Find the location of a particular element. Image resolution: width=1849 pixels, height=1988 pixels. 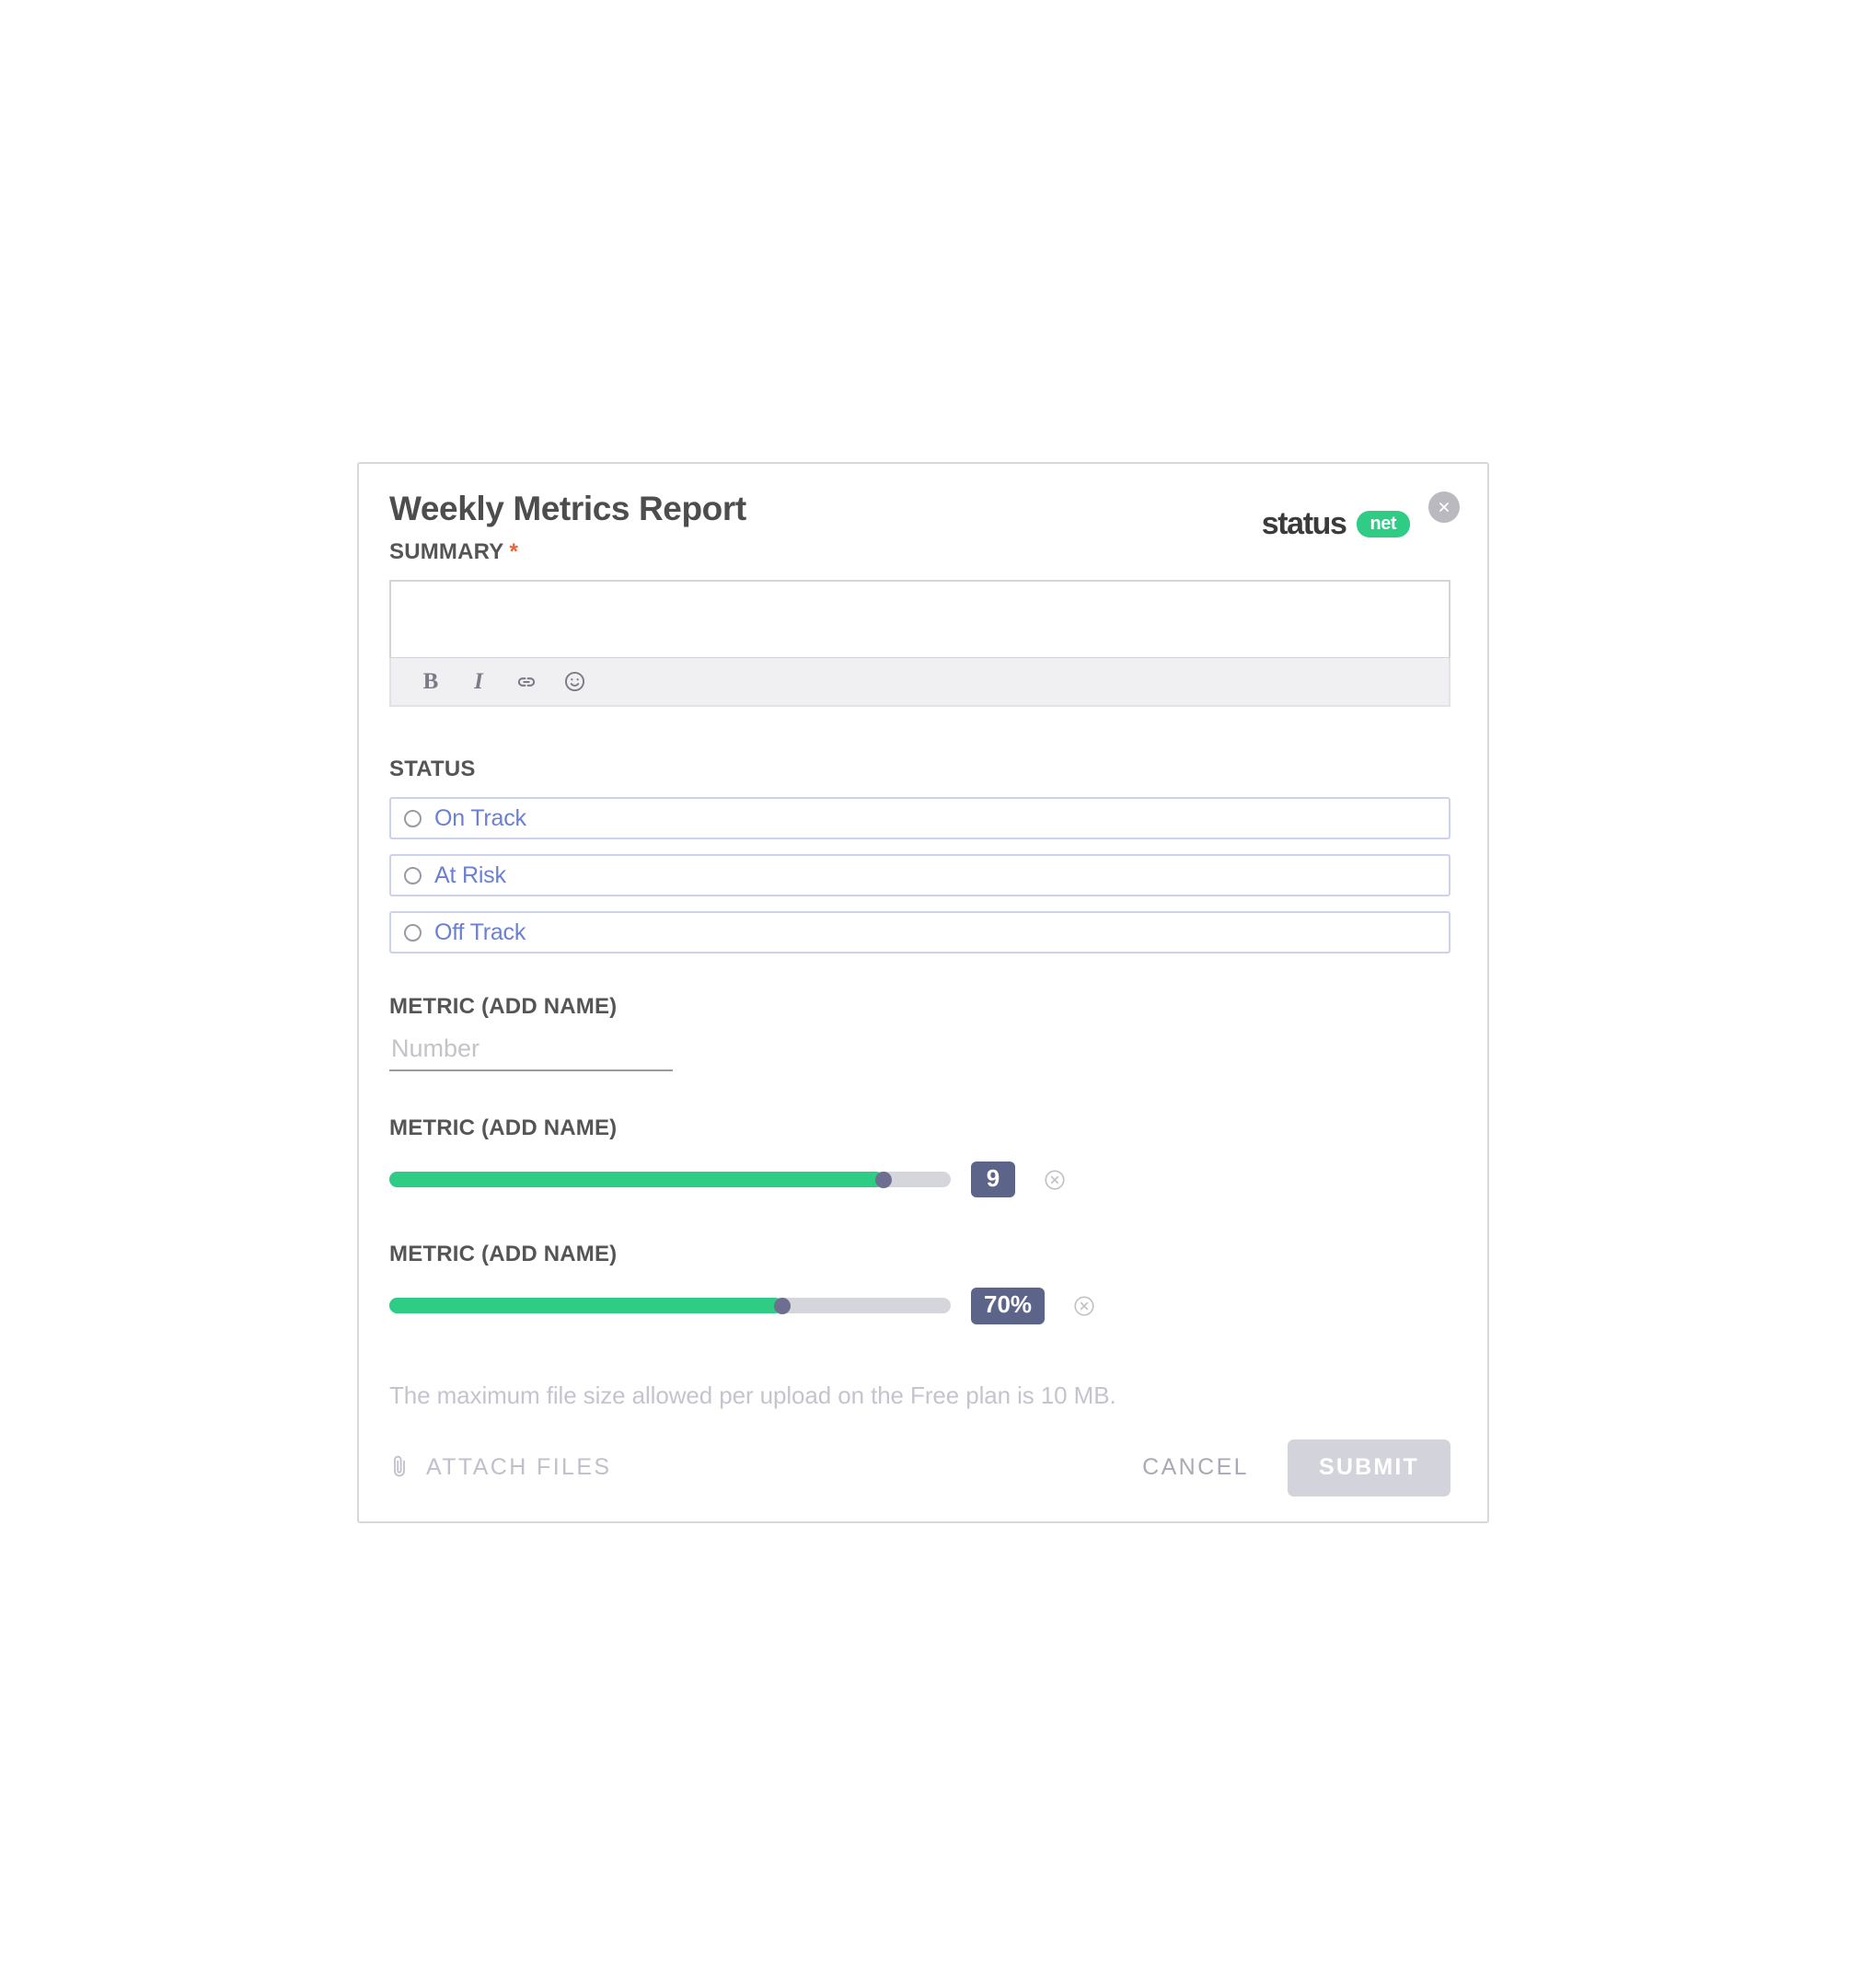

metric-slider-block-2: METRIC (ADD NAME) 70% is located at coordinates (918, 1283).